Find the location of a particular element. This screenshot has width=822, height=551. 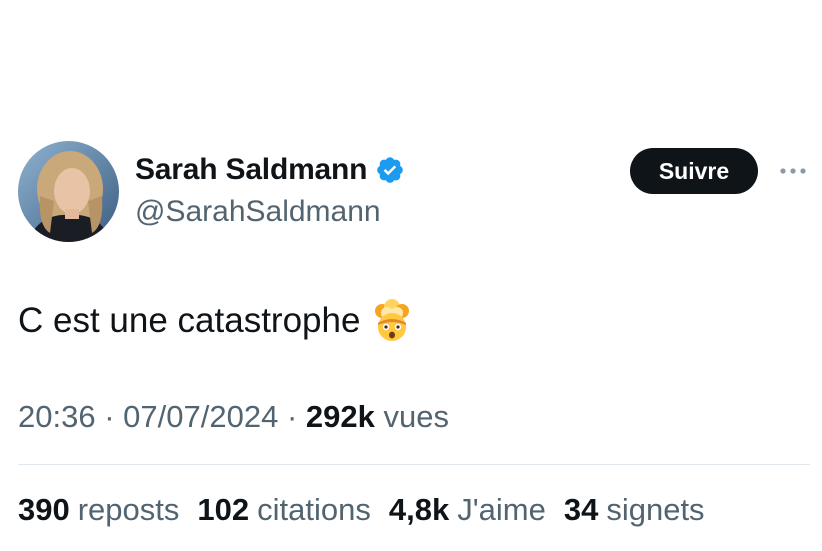

divider is located at coordinates (414, 464).